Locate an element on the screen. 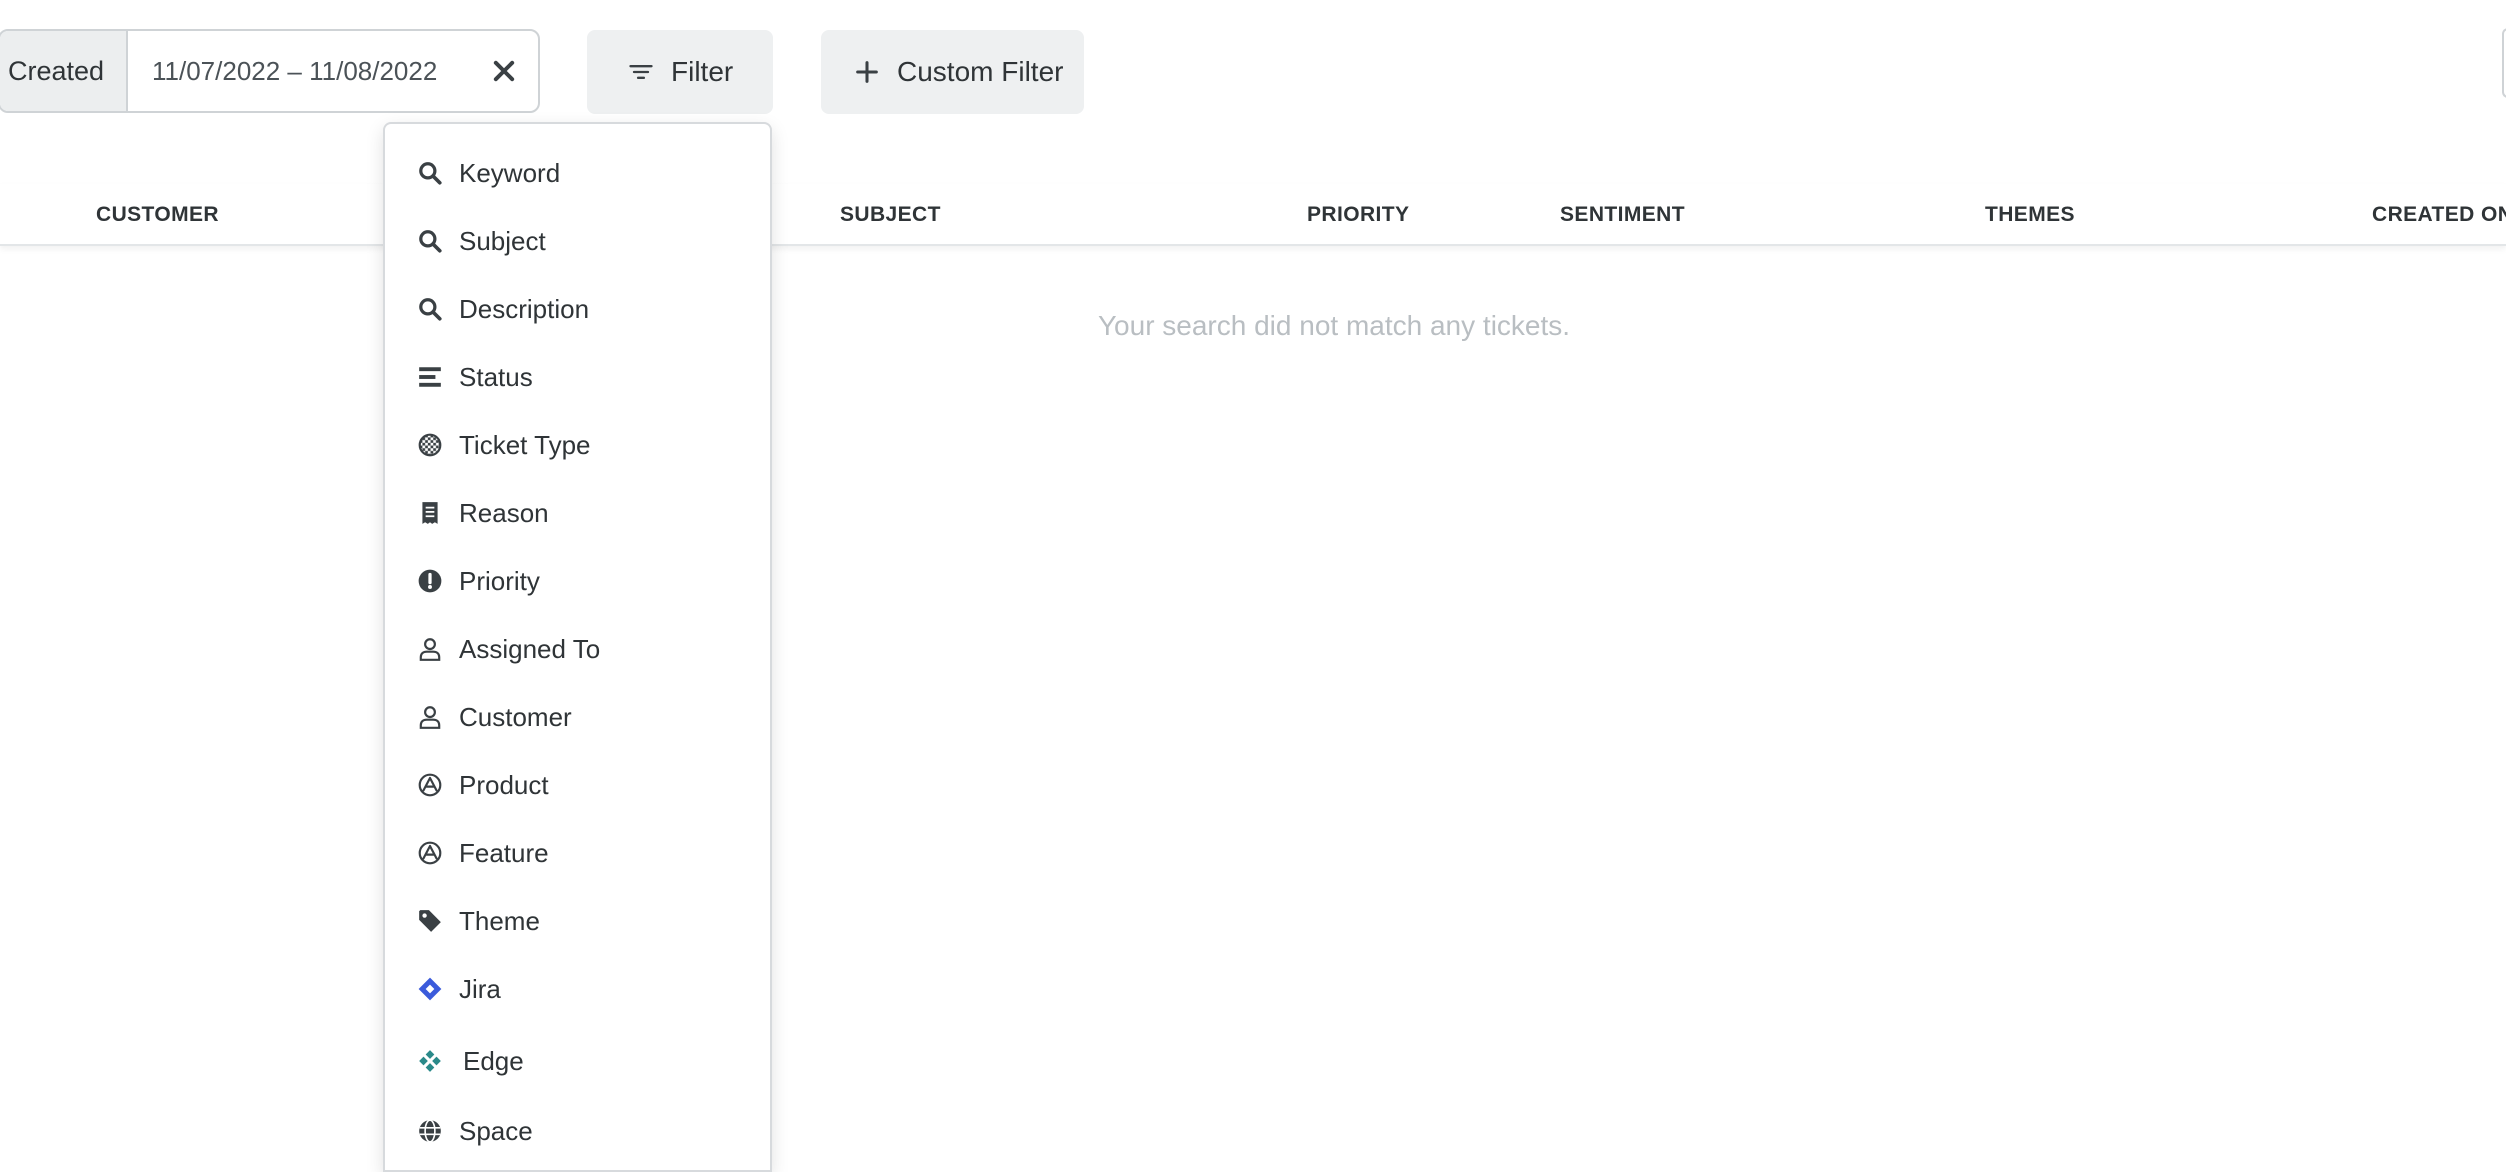 This screenshot has height=1172, width=2506. filter-option-label: Subject is located at coordinates (502, 240).